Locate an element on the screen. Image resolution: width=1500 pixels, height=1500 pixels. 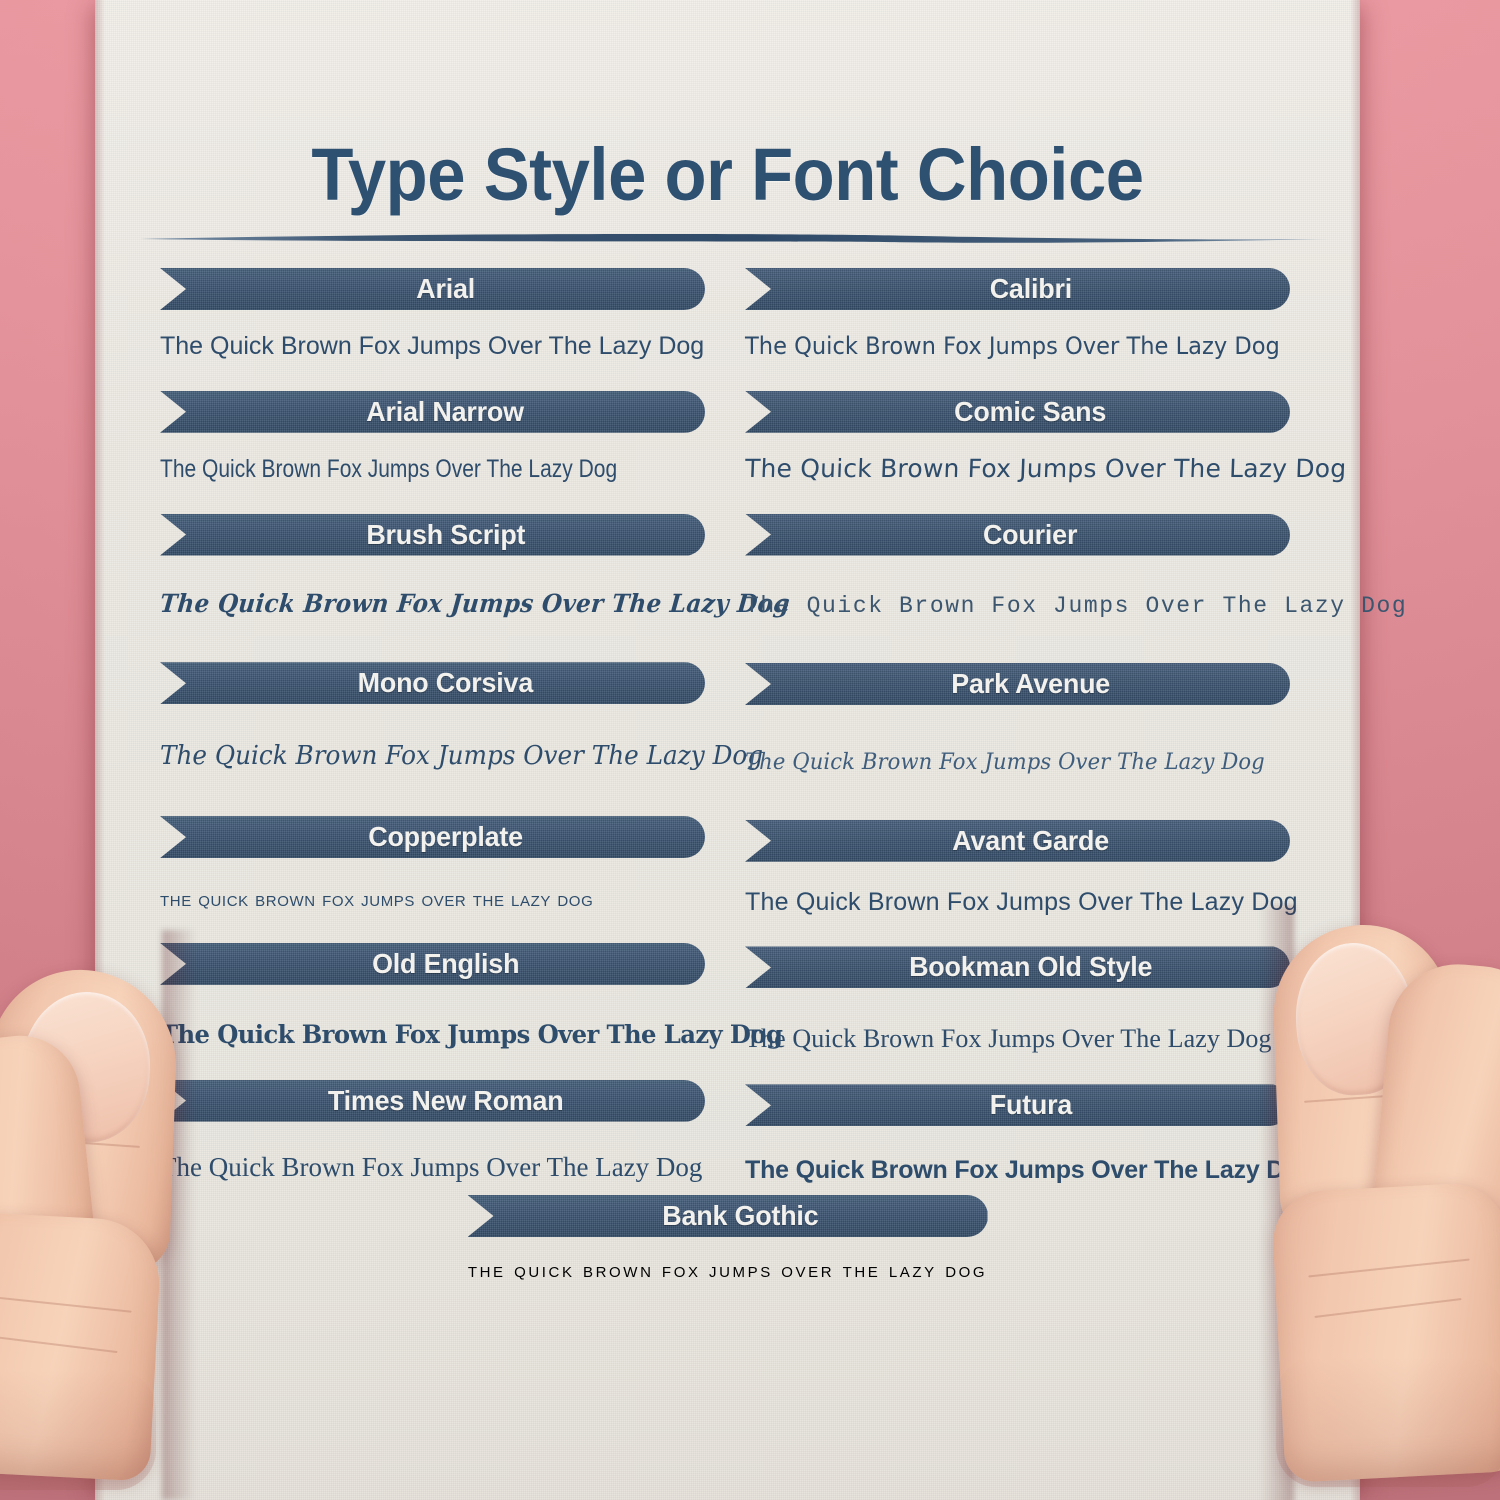
font-ribbon-times-new-roman: Times New Roman is located at coordinates (432, 1100).